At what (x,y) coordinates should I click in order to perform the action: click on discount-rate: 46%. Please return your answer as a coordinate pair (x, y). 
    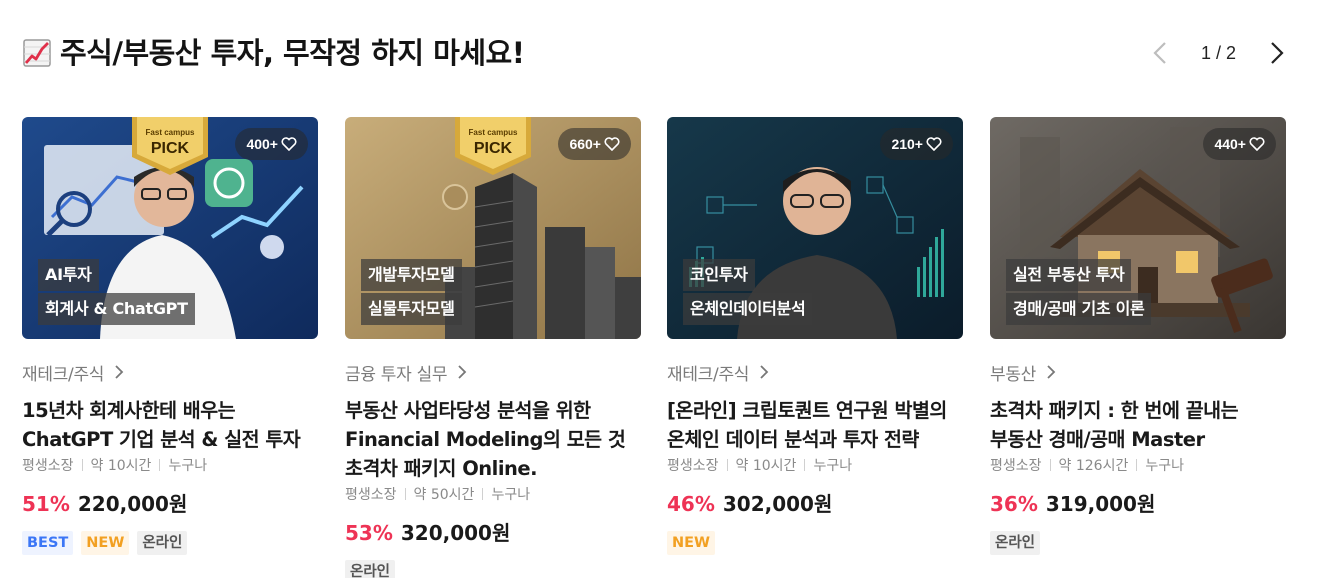
    Looking at the image, I should click on (691, 504).